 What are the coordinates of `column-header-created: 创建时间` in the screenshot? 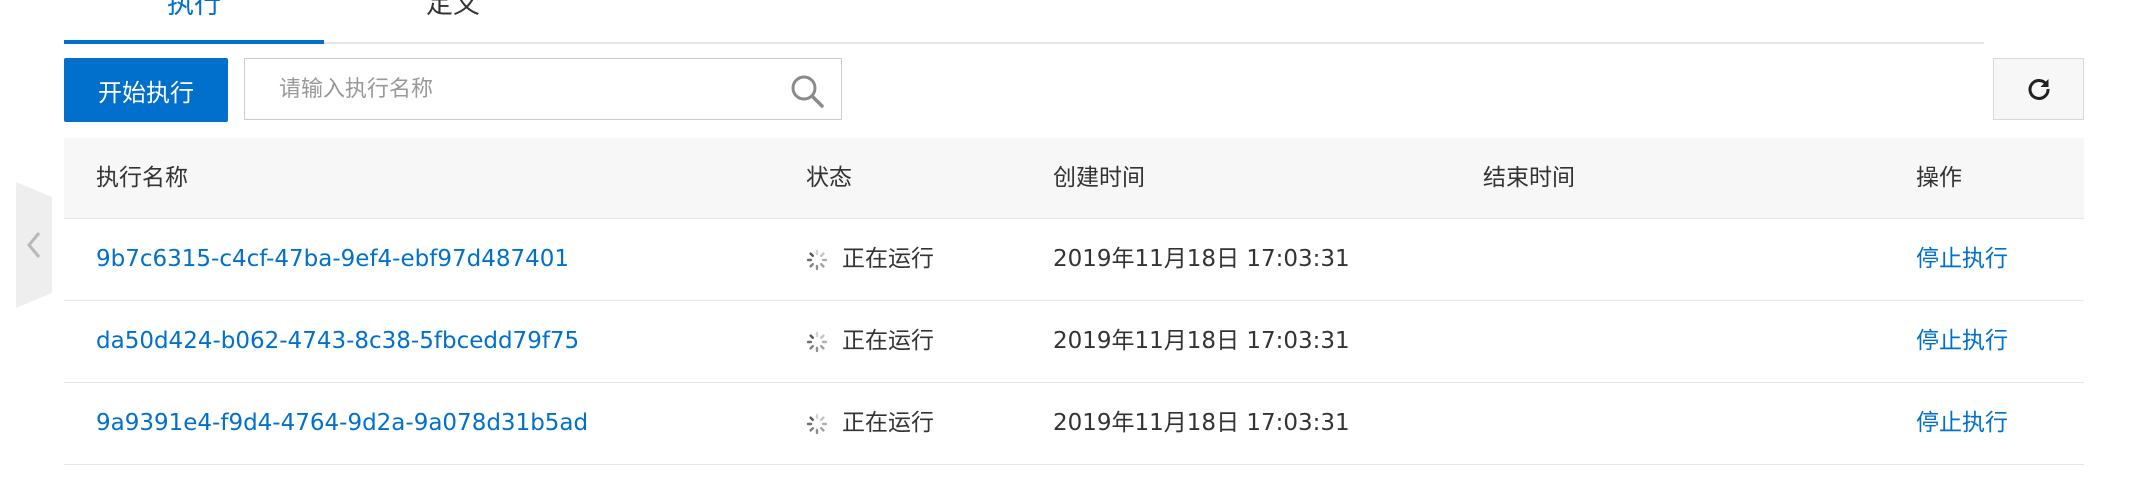 It's located at (1099, 178).